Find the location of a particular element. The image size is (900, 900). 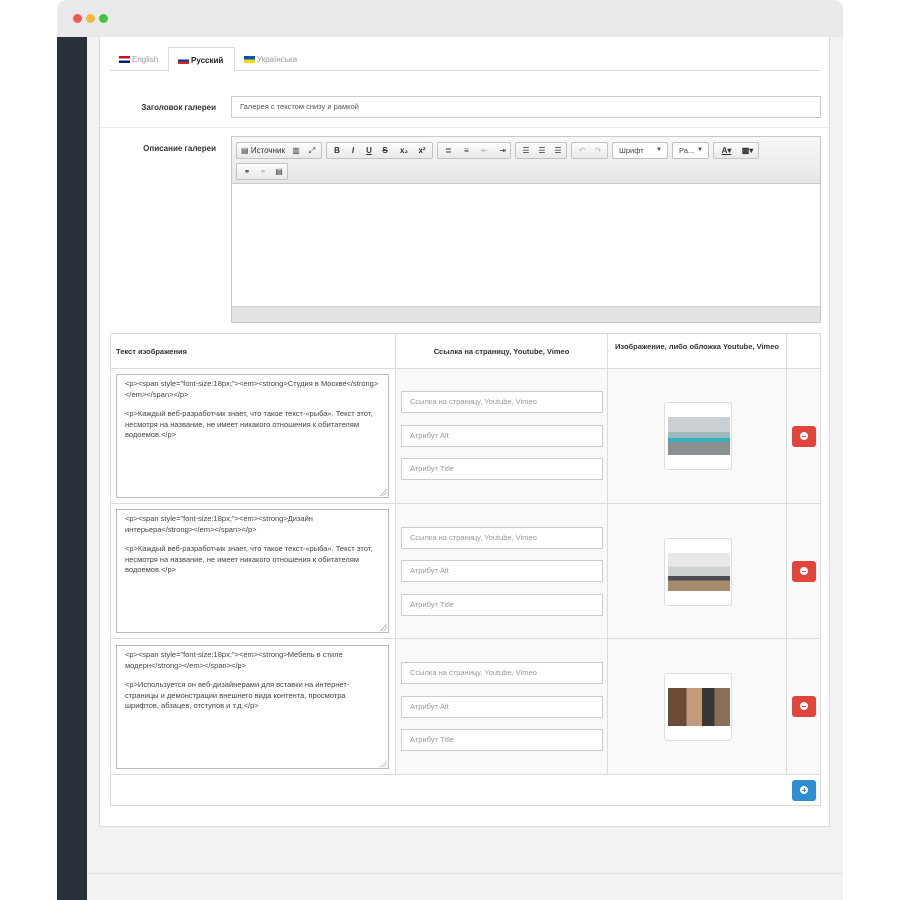

source-button: ▤ Источник is located at coordinates (263, 150).